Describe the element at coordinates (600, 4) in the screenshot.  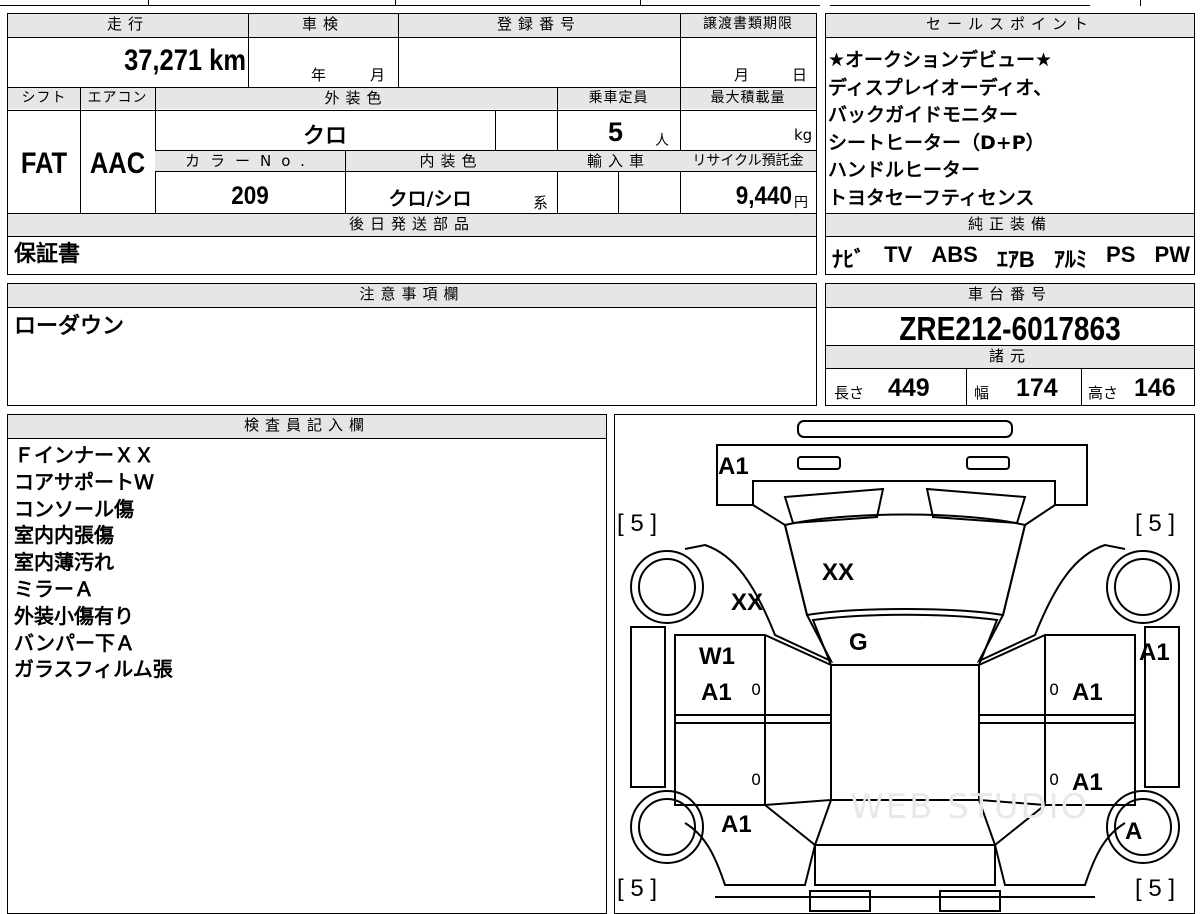
I see `top-strip` at that location.